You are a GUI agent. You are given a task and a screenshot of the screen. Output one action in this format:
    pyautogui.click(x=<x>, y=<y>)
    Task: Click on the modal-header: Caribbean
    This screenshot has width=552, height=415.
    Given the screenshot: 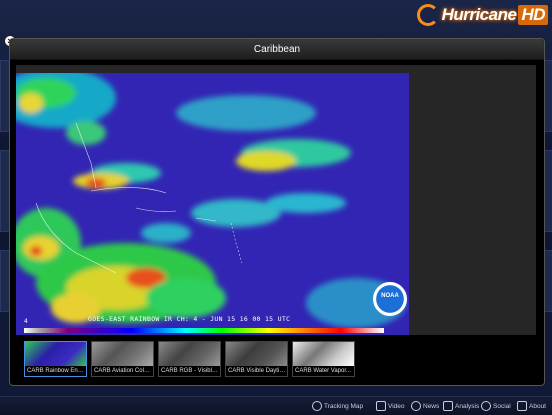 What is the action you would take?
    pyautogui.click(x=277, y=49)
    